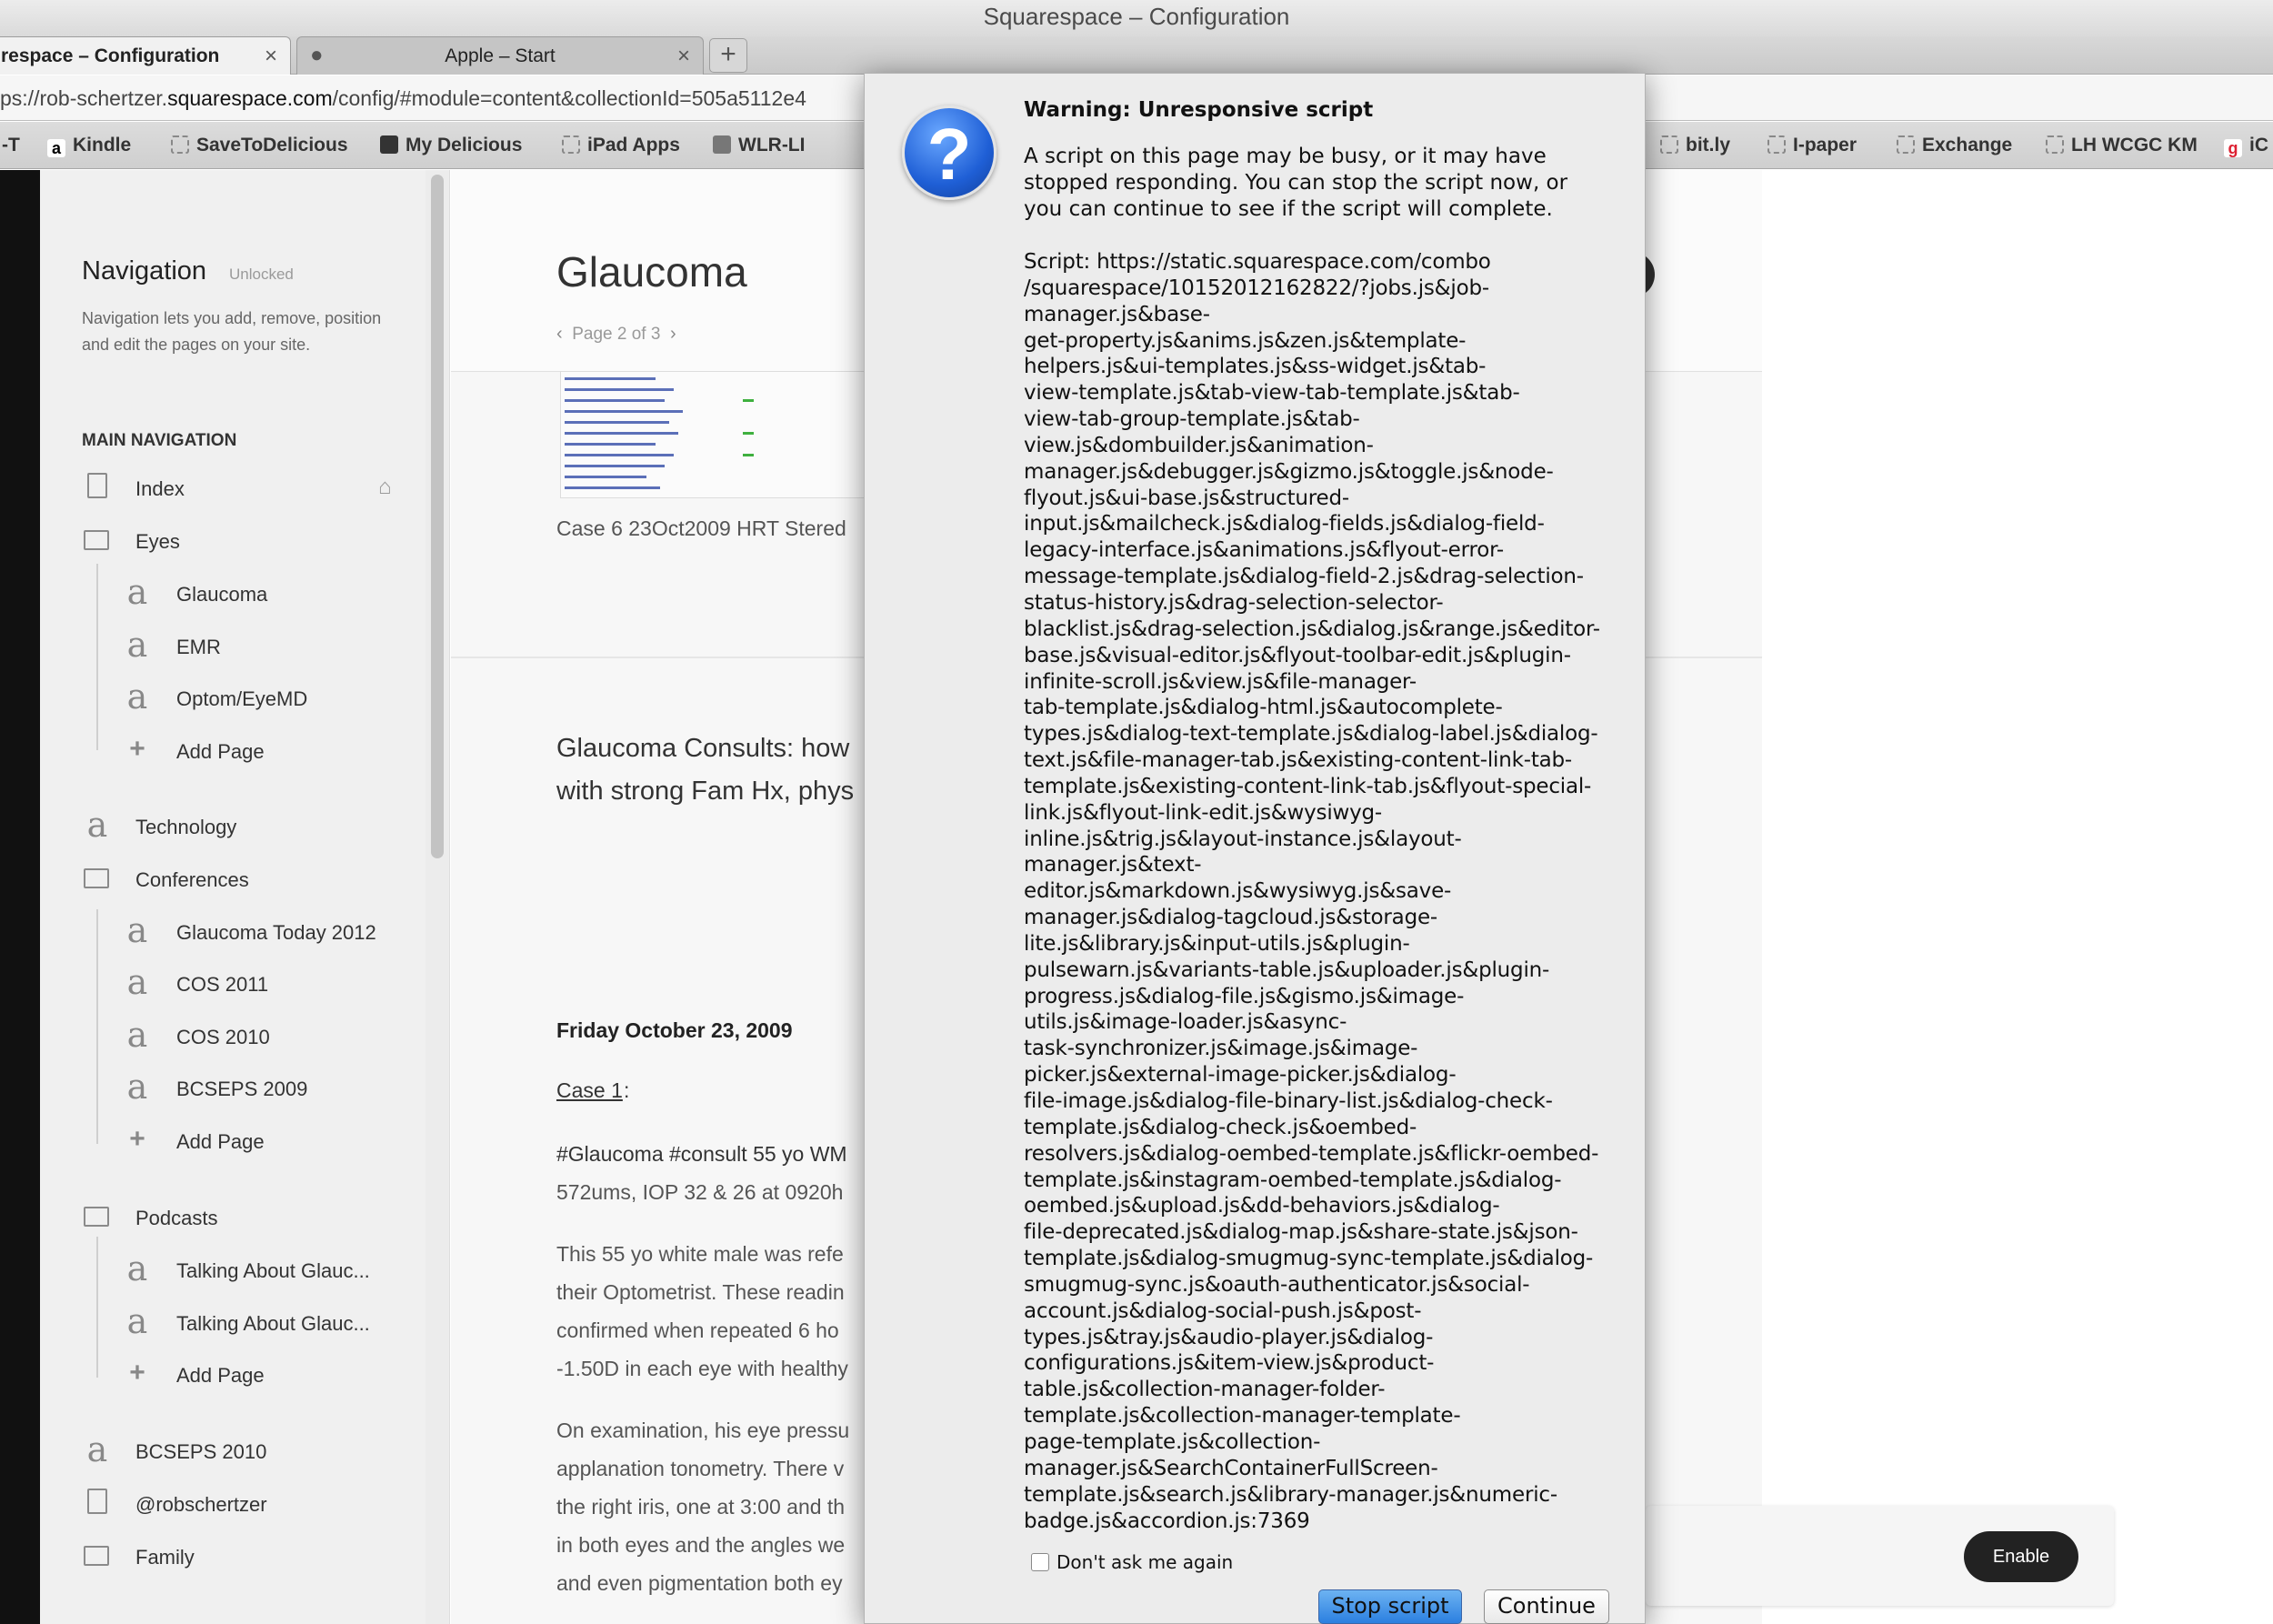 Image resolution: width=2273 pixels, height=1624 pixels. What do you see at coordinates (616, 334) in the screenshot?
I see `page-indicator: Page 2 of 3` at bounding box center [616, 334].